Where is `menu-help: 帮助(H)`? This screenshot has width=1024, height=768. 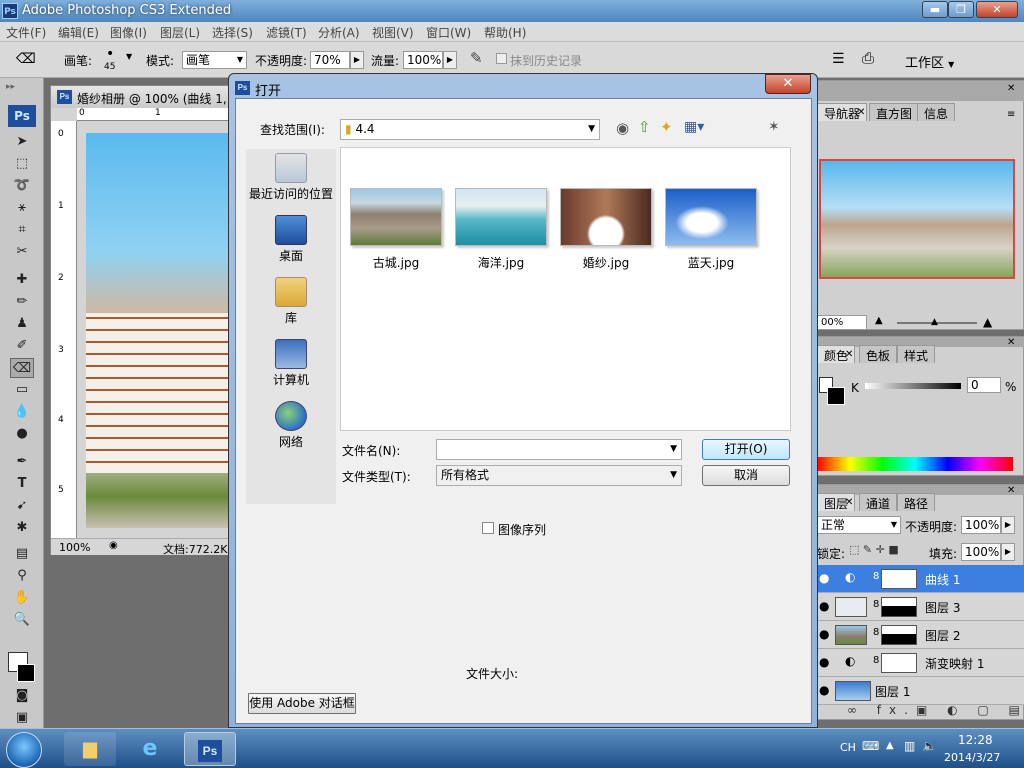 menu-help: 帮助(H) is located at coordinates (505, 32).